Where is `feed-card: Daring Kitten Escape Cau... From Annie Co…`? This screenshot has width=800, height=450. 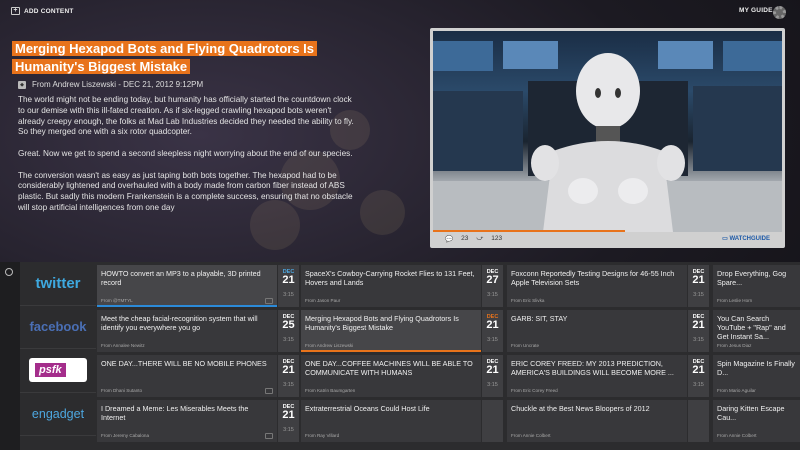
feed-card: Daring Kitten Escape Cau... From Annie Co… is located at coordinates (756, 421).